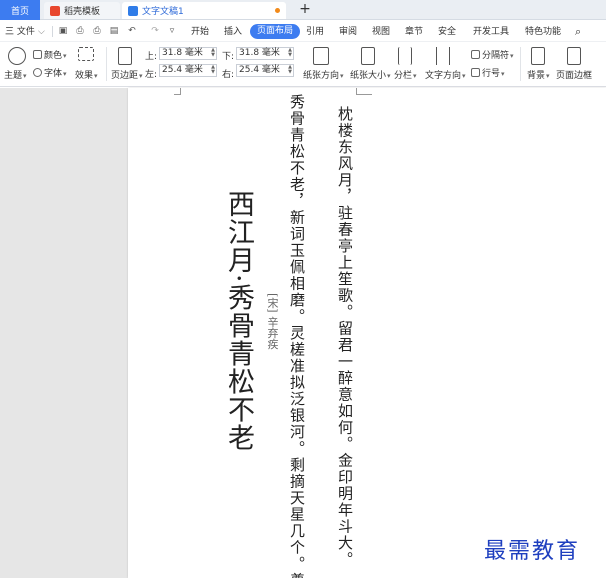 This screenshot has height=578, width=606. Describe the element at coordinates (228, 57) in the screenshot. I see `bottom-margin-label: 下:` at that location.